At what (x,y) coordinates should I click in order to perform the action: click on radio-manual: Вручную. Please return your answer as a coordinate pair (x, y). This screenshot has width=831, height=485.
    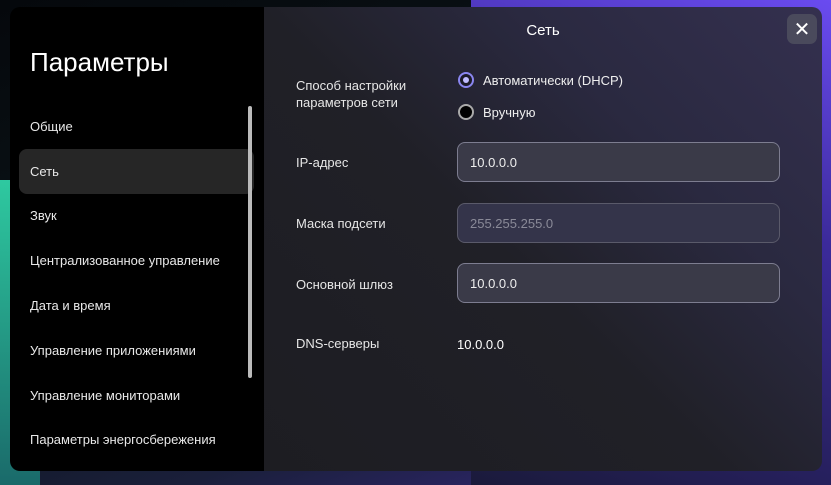
    Looking at the image, I should click on (496, 112).